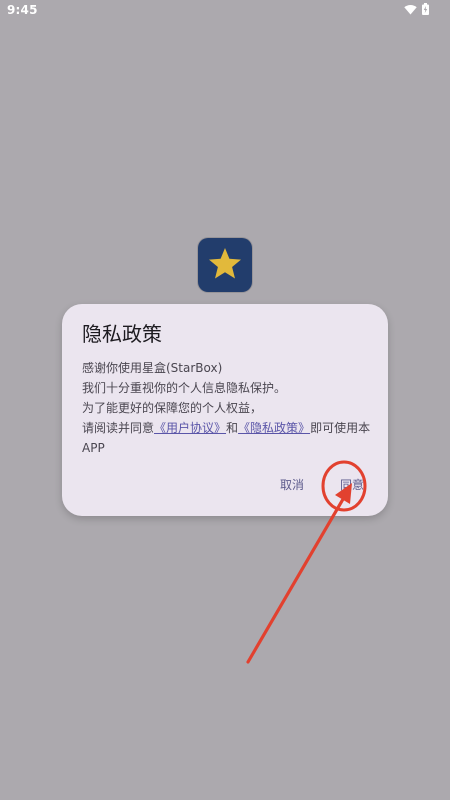  I want to click on consent-and: 和, so click(232, 428).